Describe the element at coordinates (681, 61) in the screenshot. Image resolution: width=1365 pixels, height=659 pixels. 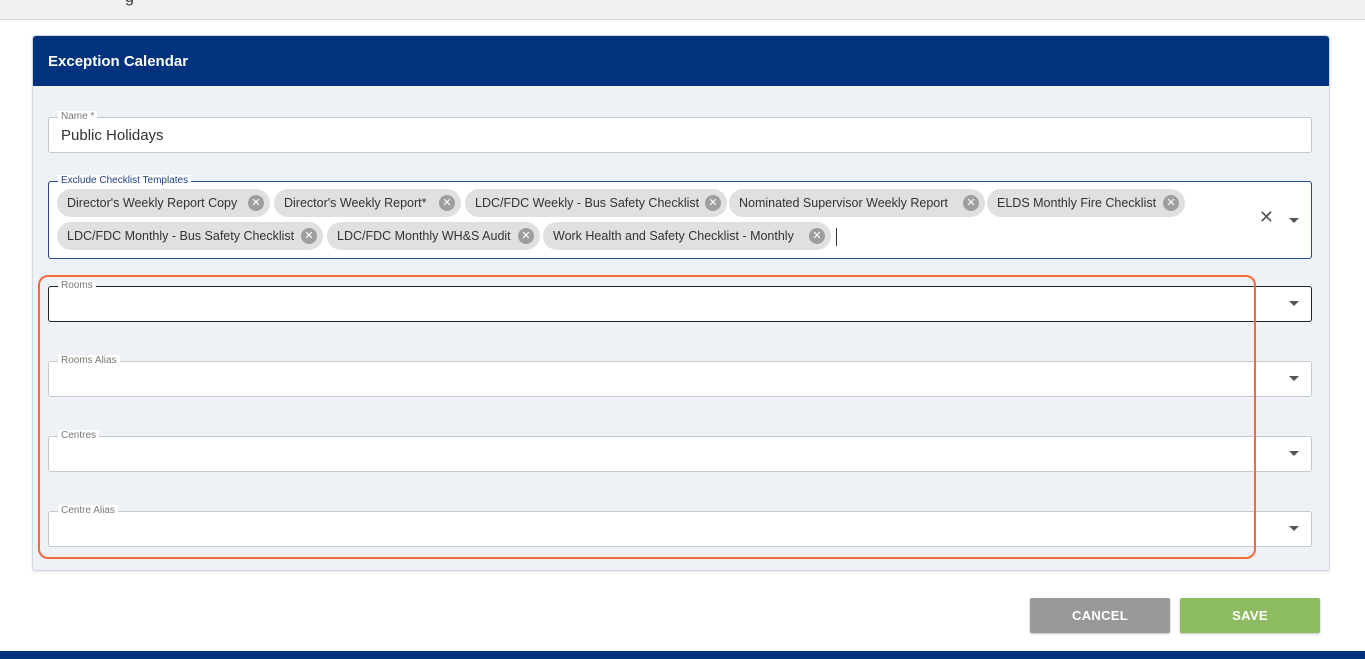
I see `card-header: Exception Calendar` at that location.